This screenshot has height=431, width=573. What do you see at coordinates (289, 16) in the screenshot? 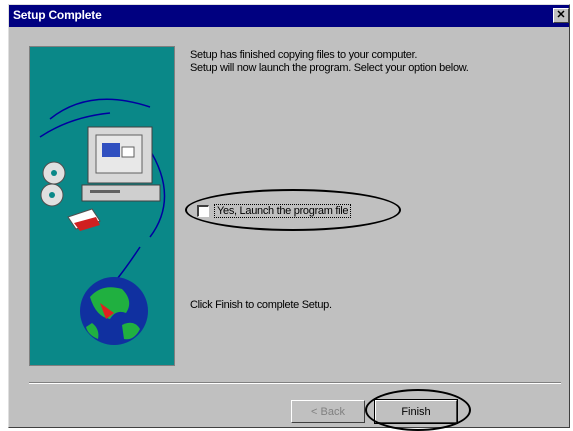
I see `title-bar: Setup Complete ✕` at bounding box center [289, 16].